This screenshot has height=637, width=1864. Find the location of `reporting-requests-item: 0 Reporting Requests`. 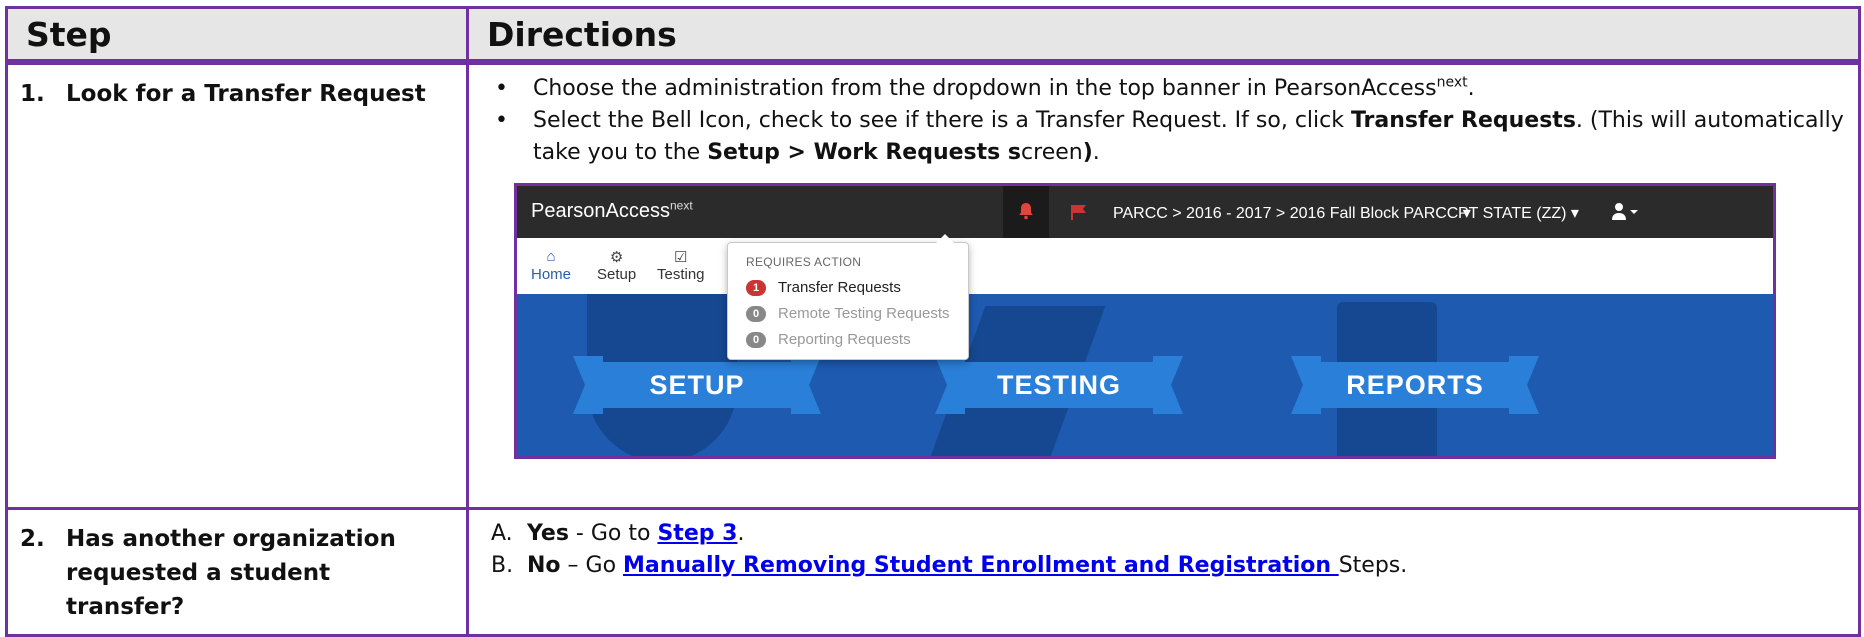

reporting-requests-item: 0 Reporting Requests is located at coordinates (828, 340).